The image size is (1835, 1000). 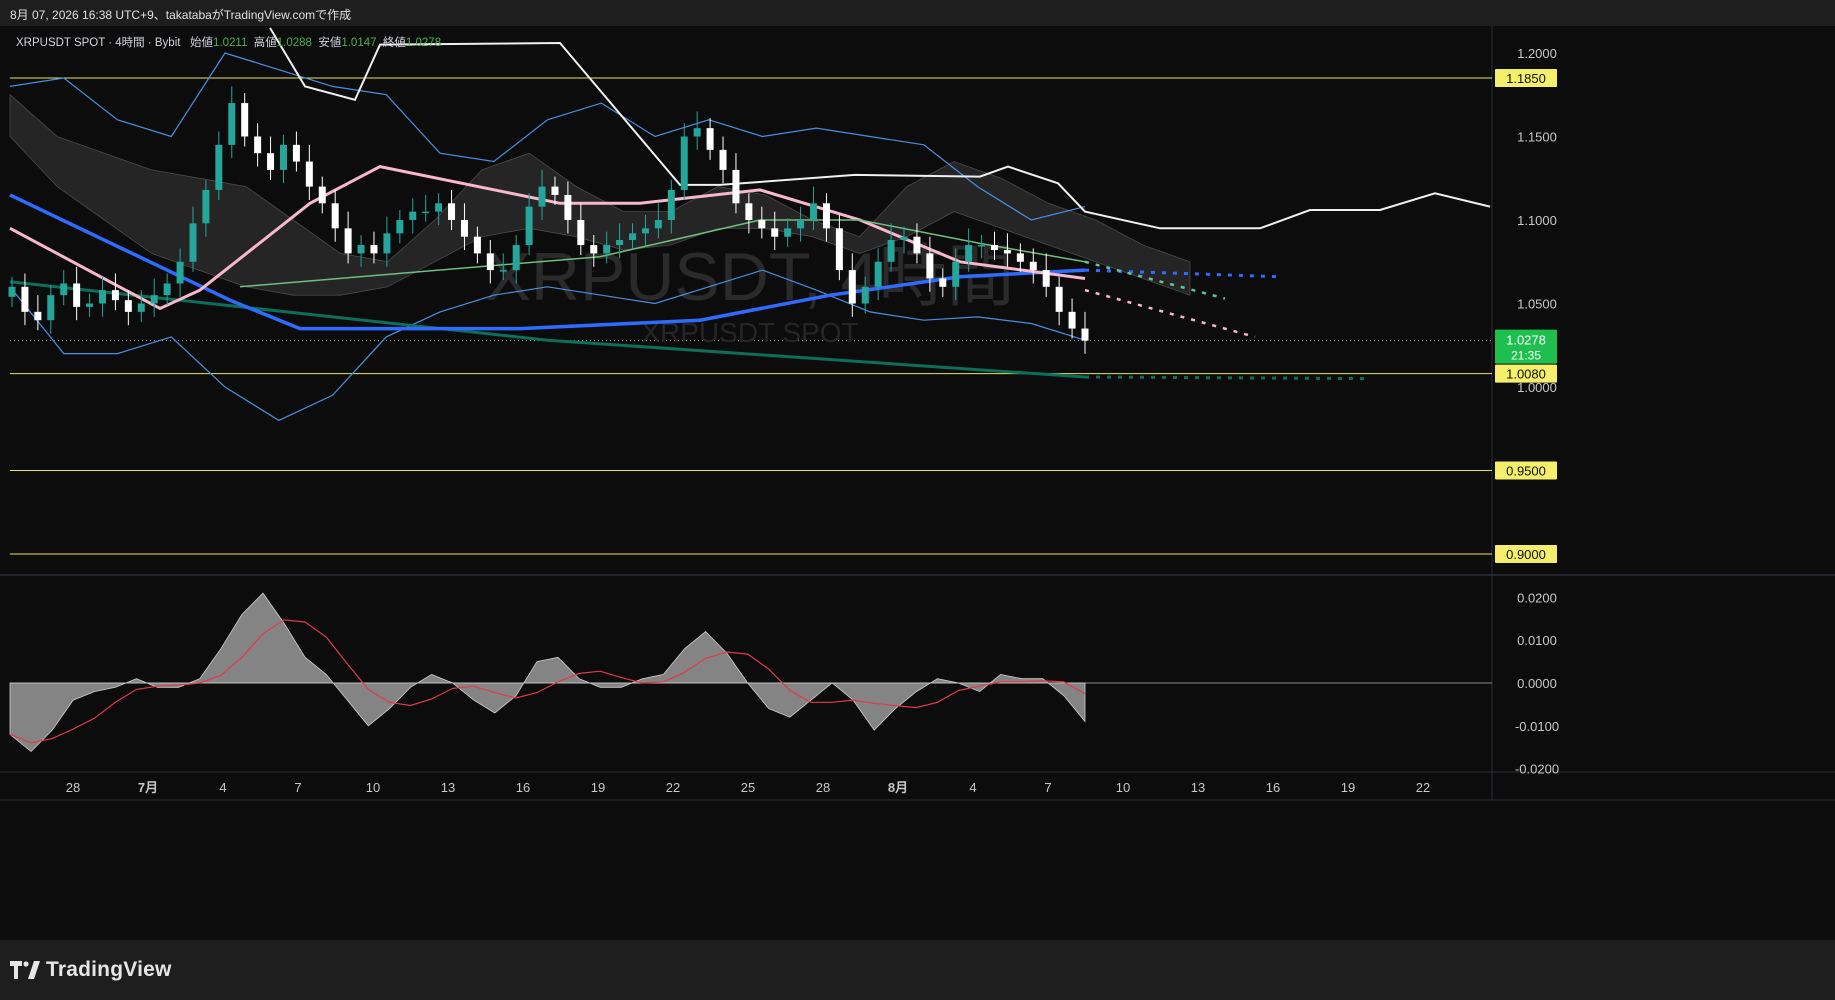 What do you see at coordinates (294, 43) in the screenshot?
I see `high-value: 1.0288` at bounding box center [294, 43].